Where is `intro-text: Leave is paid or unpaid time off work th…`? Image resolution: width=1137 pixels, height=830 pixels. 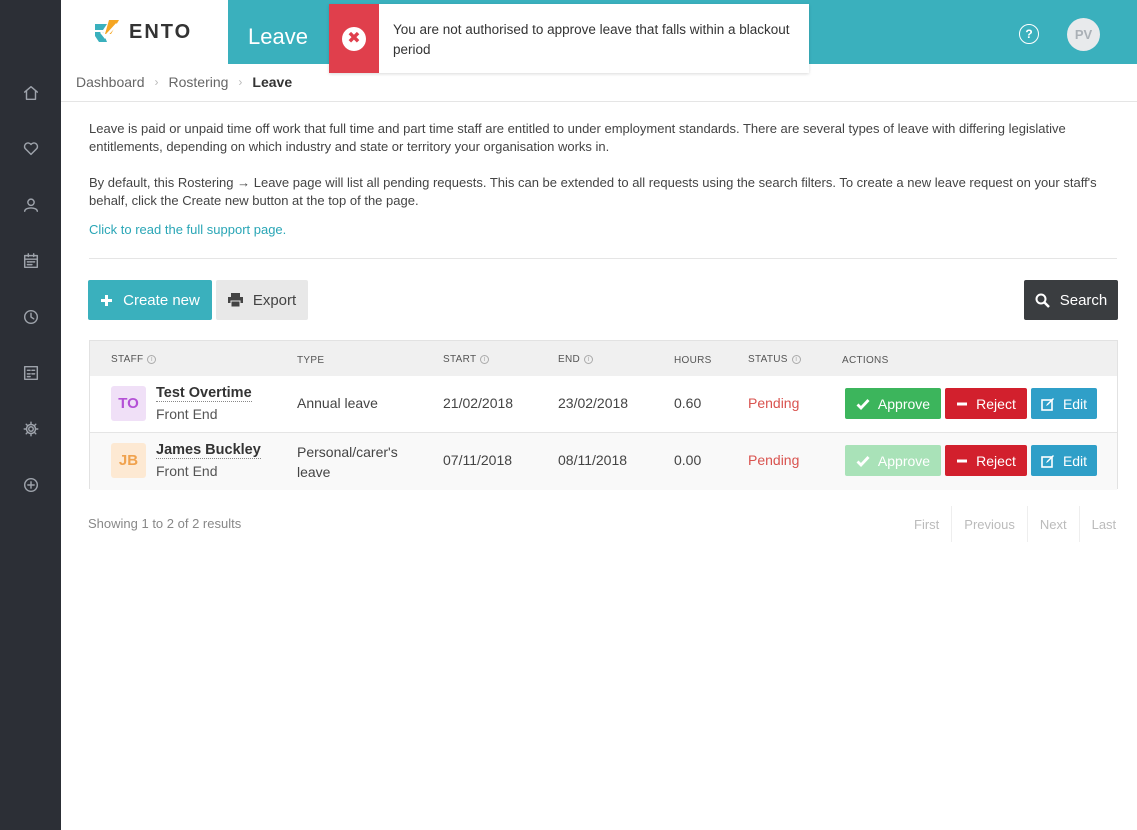
intro-text: Leave is paid or unpaid time off work th… is located at coordinates (604, 178).